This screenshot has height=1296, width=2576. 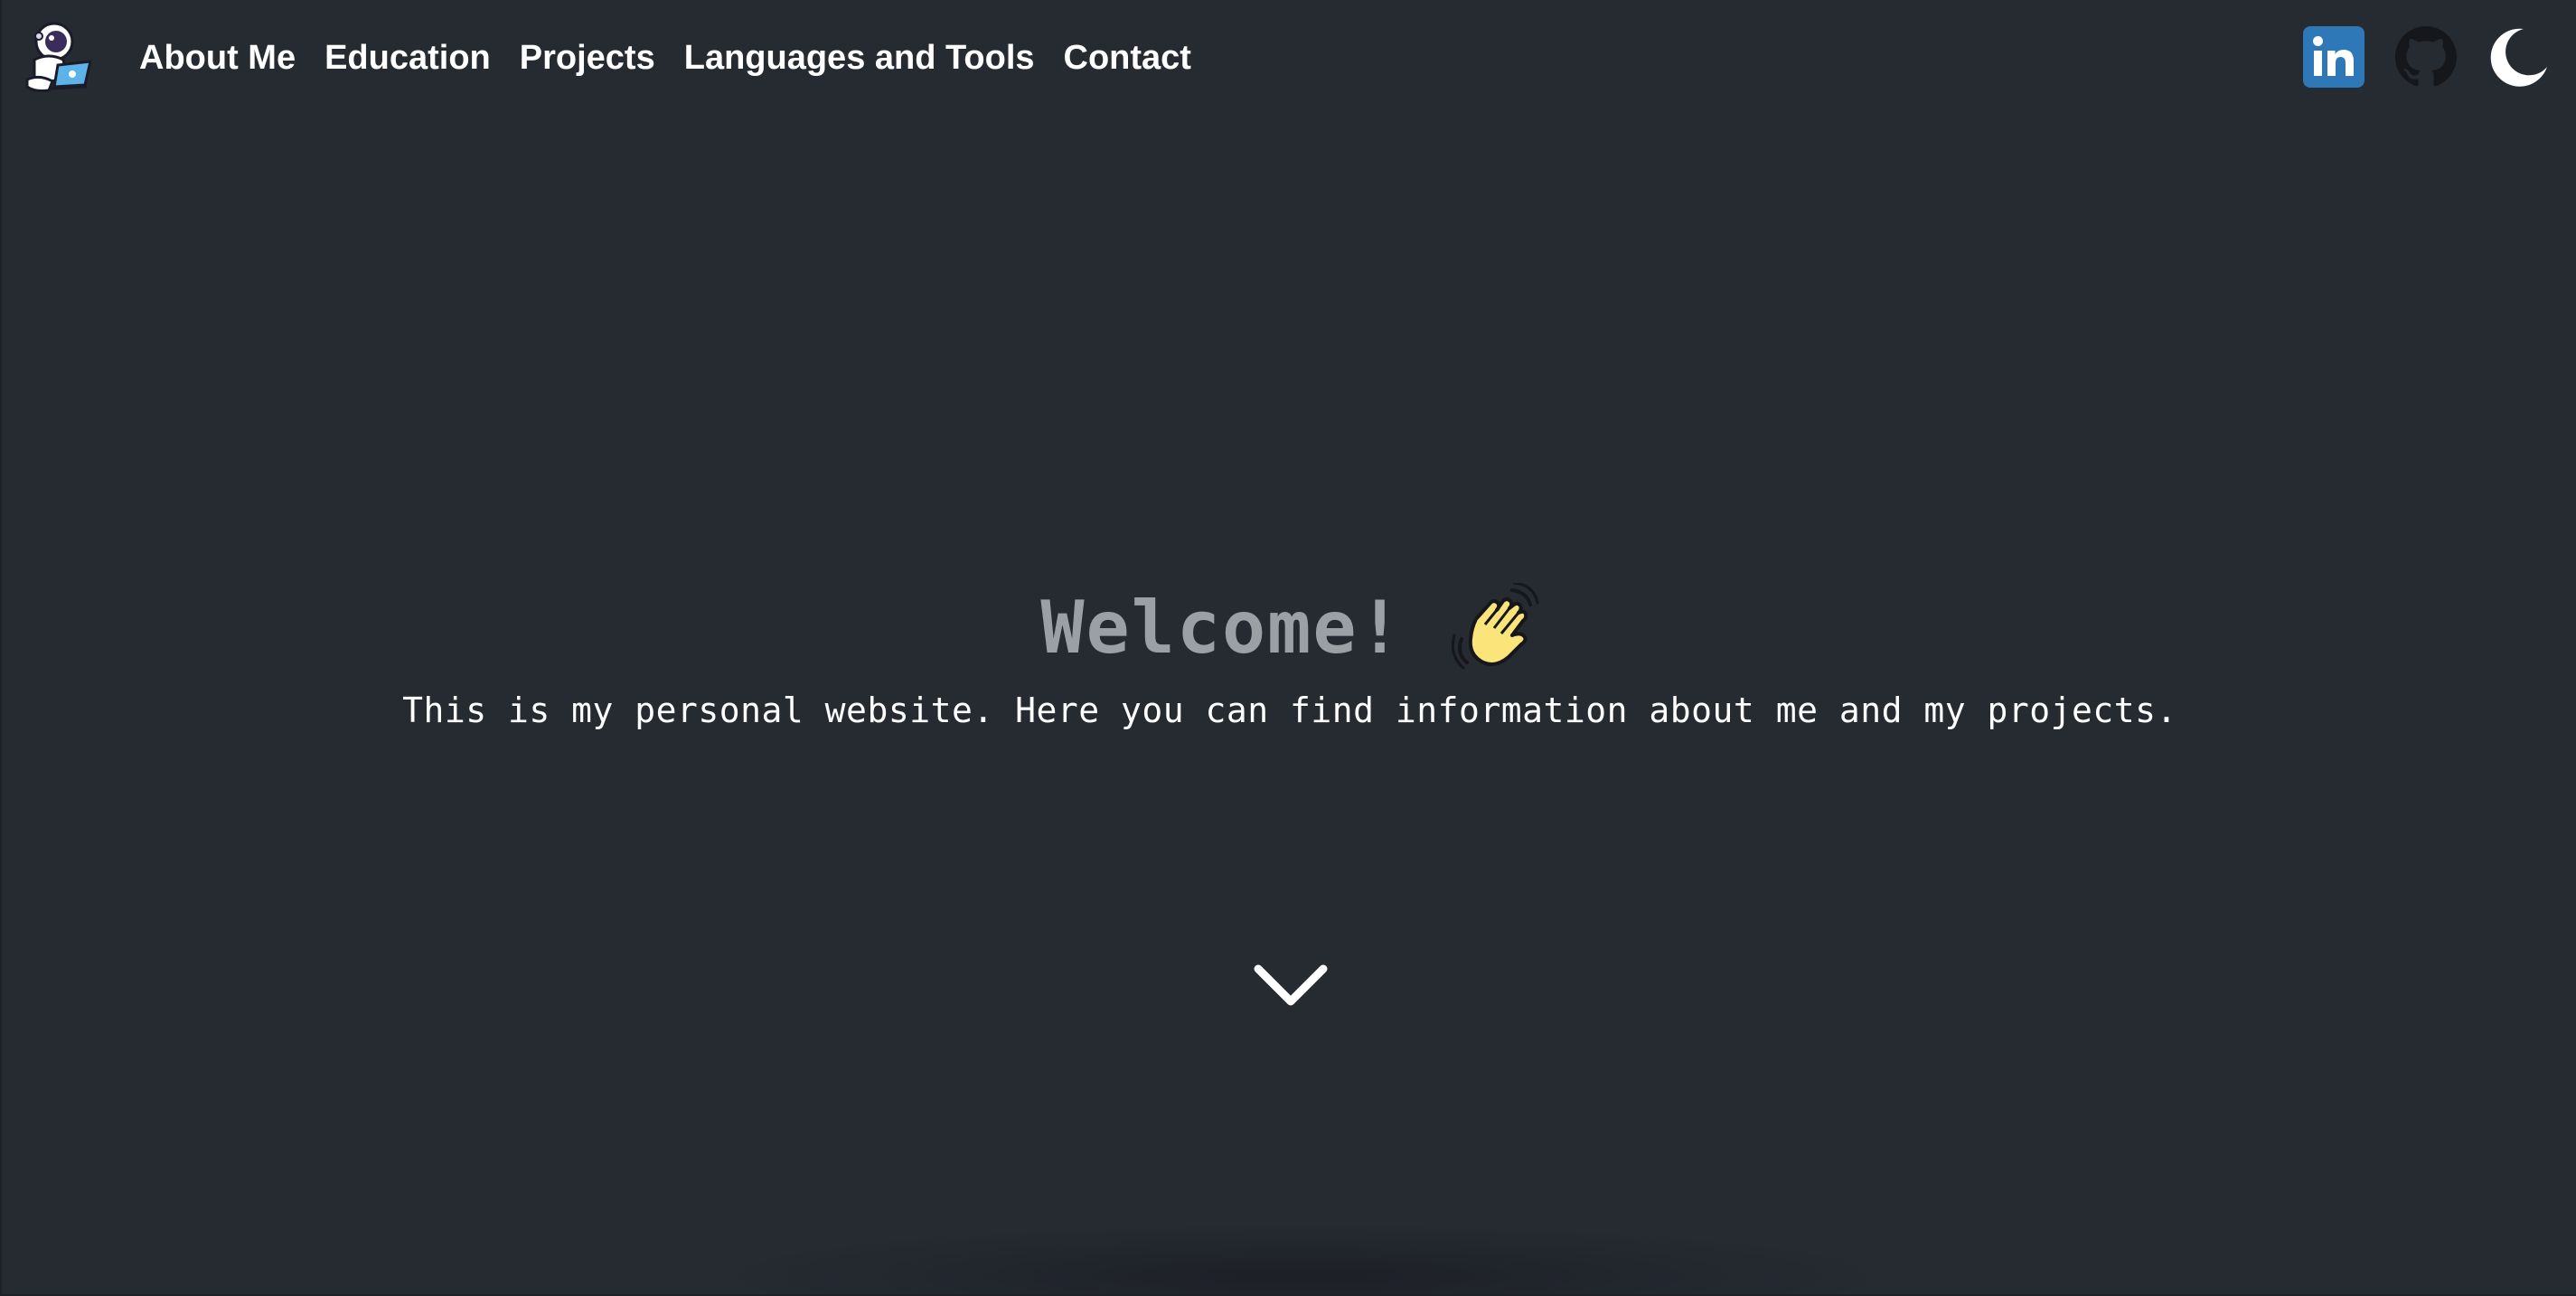 What do you see at coordinates (408, 58) in the screenshot?
I see `nav-link-education: Education` at bounding box center [408, 58].